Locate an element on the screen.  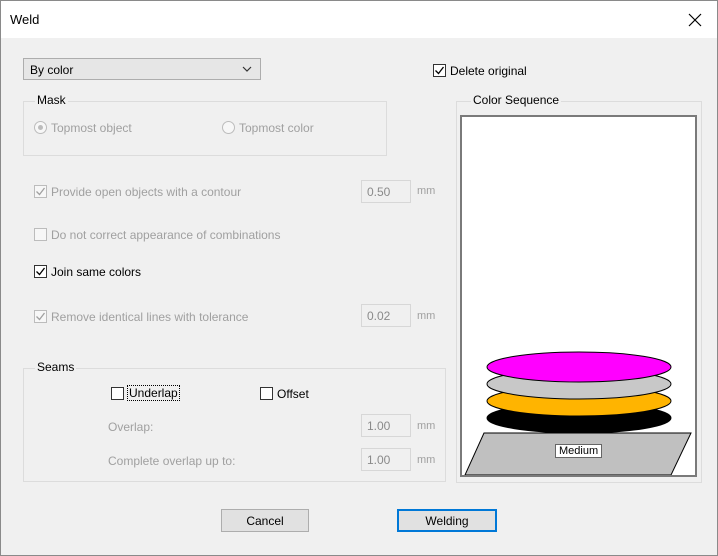
contour-unit: mm is located at coordinates (426, 191).